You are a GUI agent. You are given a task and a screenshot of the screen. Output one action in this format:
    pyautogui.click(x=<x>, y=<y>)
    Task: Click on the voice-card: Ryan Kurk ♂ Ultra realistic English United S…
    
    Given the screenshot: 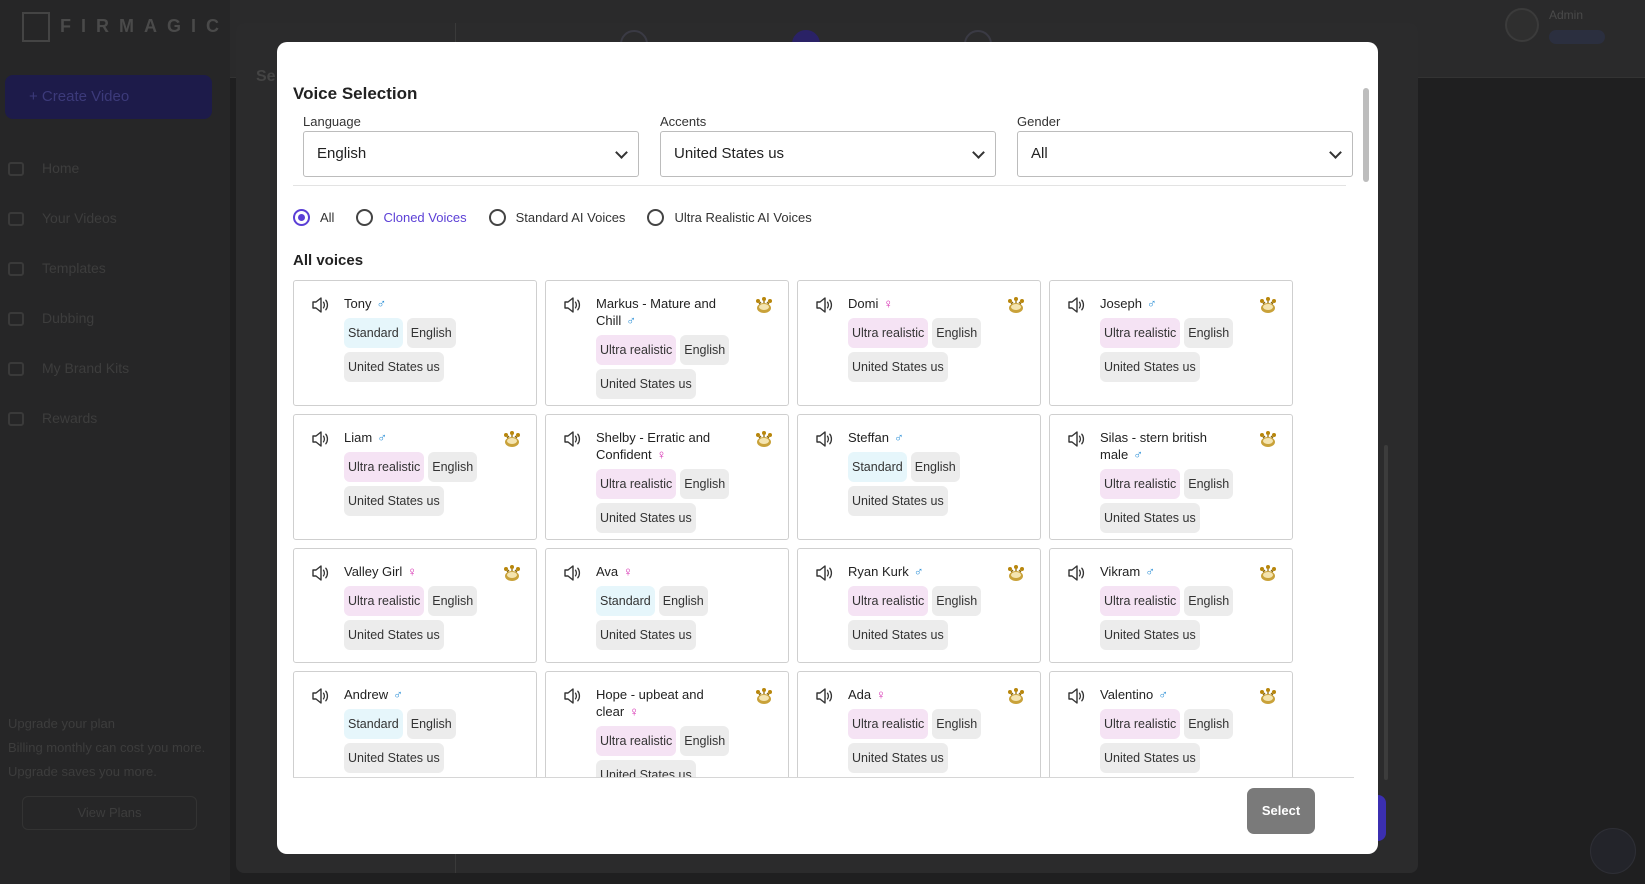 What is the action you would take?
    pyautogui.click(x=919, y=605)
    